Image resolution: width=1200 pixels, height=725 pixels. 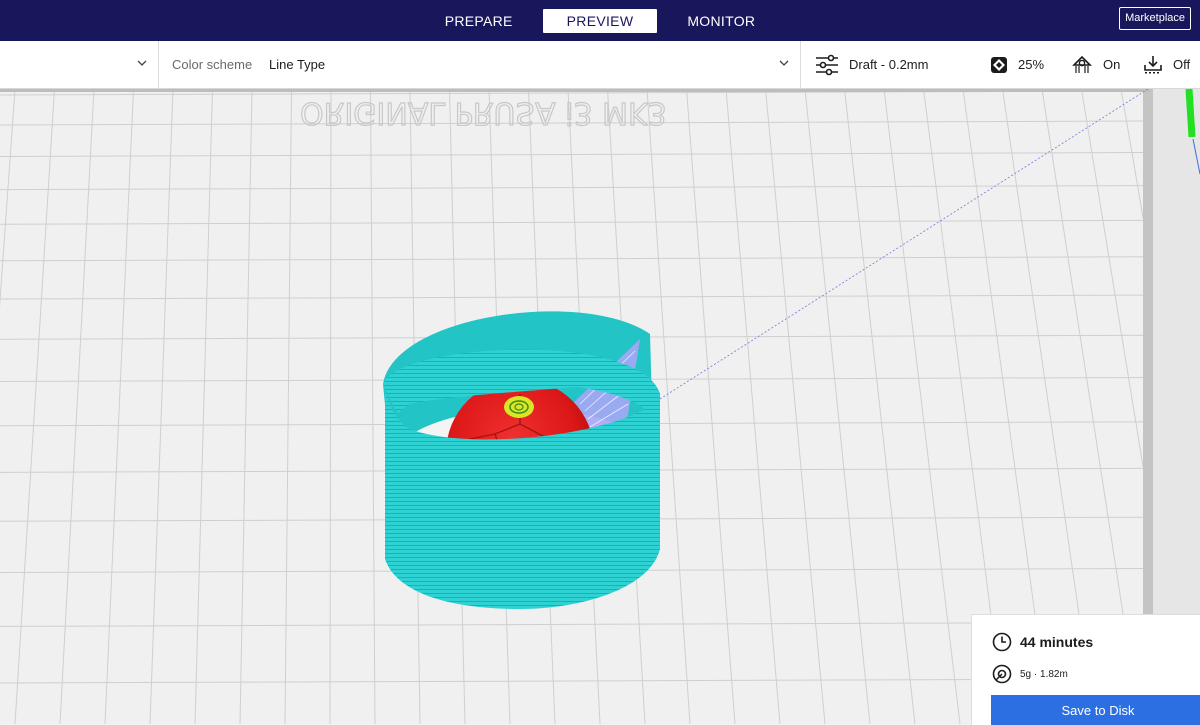 What do you see at coordinates (1095, 64) in the screenshot?
I see `support-setting: On` at bounding box center [1095, 64].